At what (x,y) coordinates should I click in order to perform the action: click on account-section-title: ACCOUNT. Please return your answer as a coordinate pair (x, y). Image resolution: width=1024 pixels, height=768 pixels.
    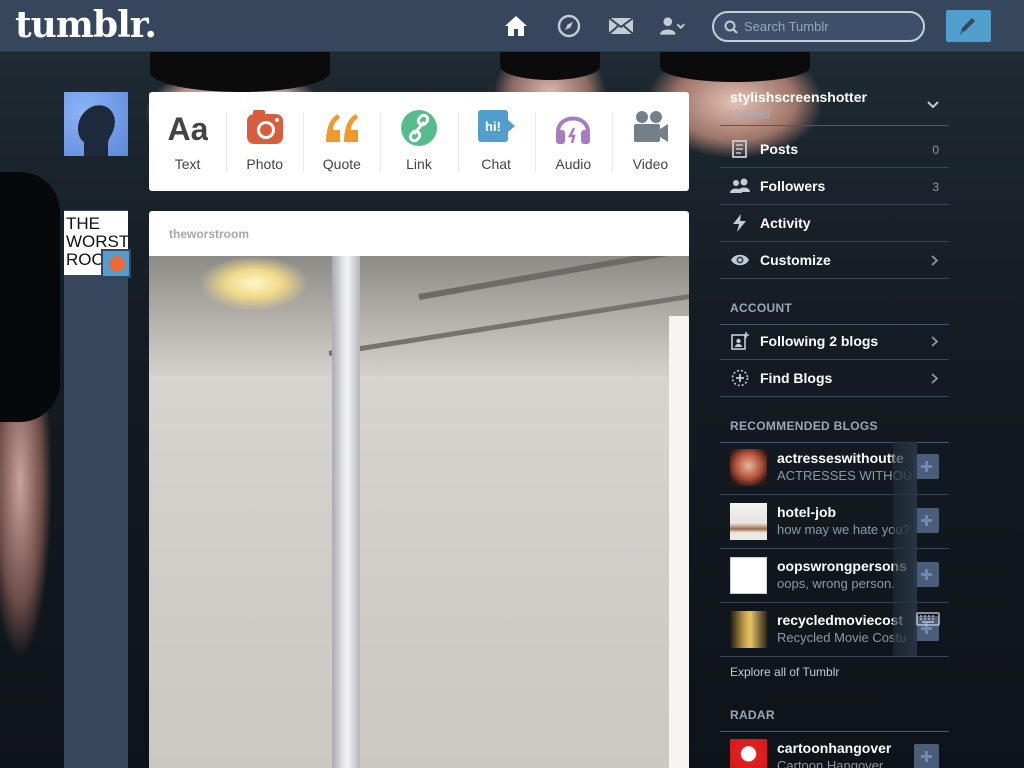
    Looking at the image, I should click on (834, 313).